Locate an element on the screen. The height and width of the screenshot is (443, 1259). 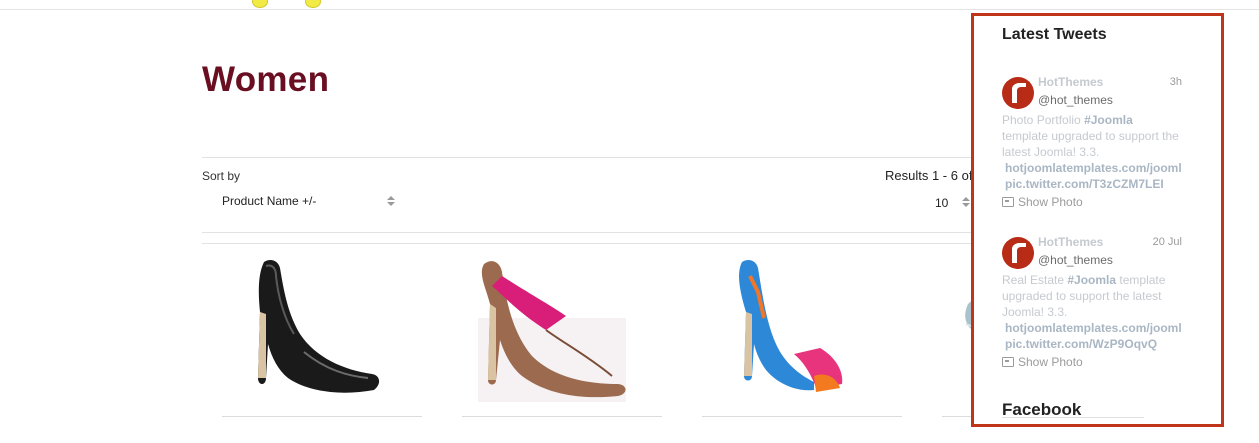
sort-by-label: Sort by is located at coordinates (221, 176).